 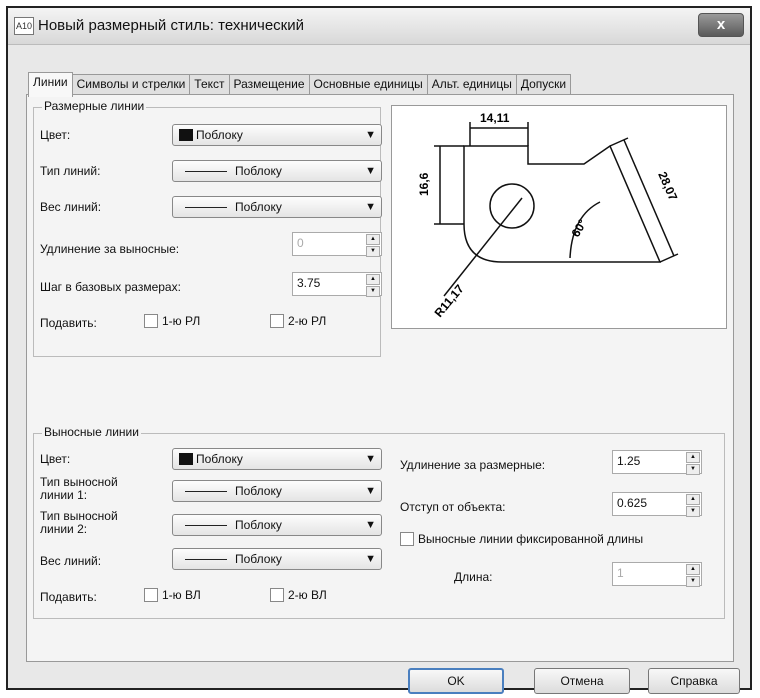 I want to click on ext-lines-group-label: Выносные линии, so click(x=91, y=432).